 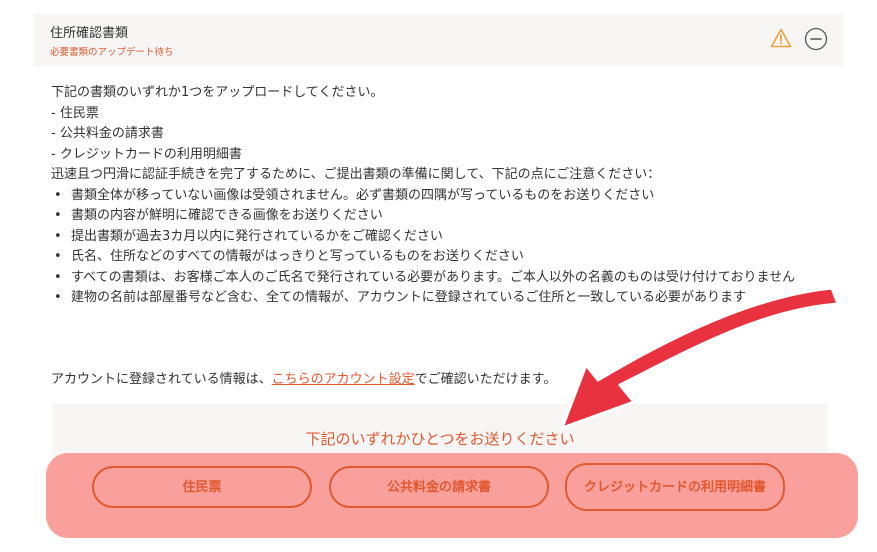 I want to click on minus-circle-icon, so click(x=816, y=39).